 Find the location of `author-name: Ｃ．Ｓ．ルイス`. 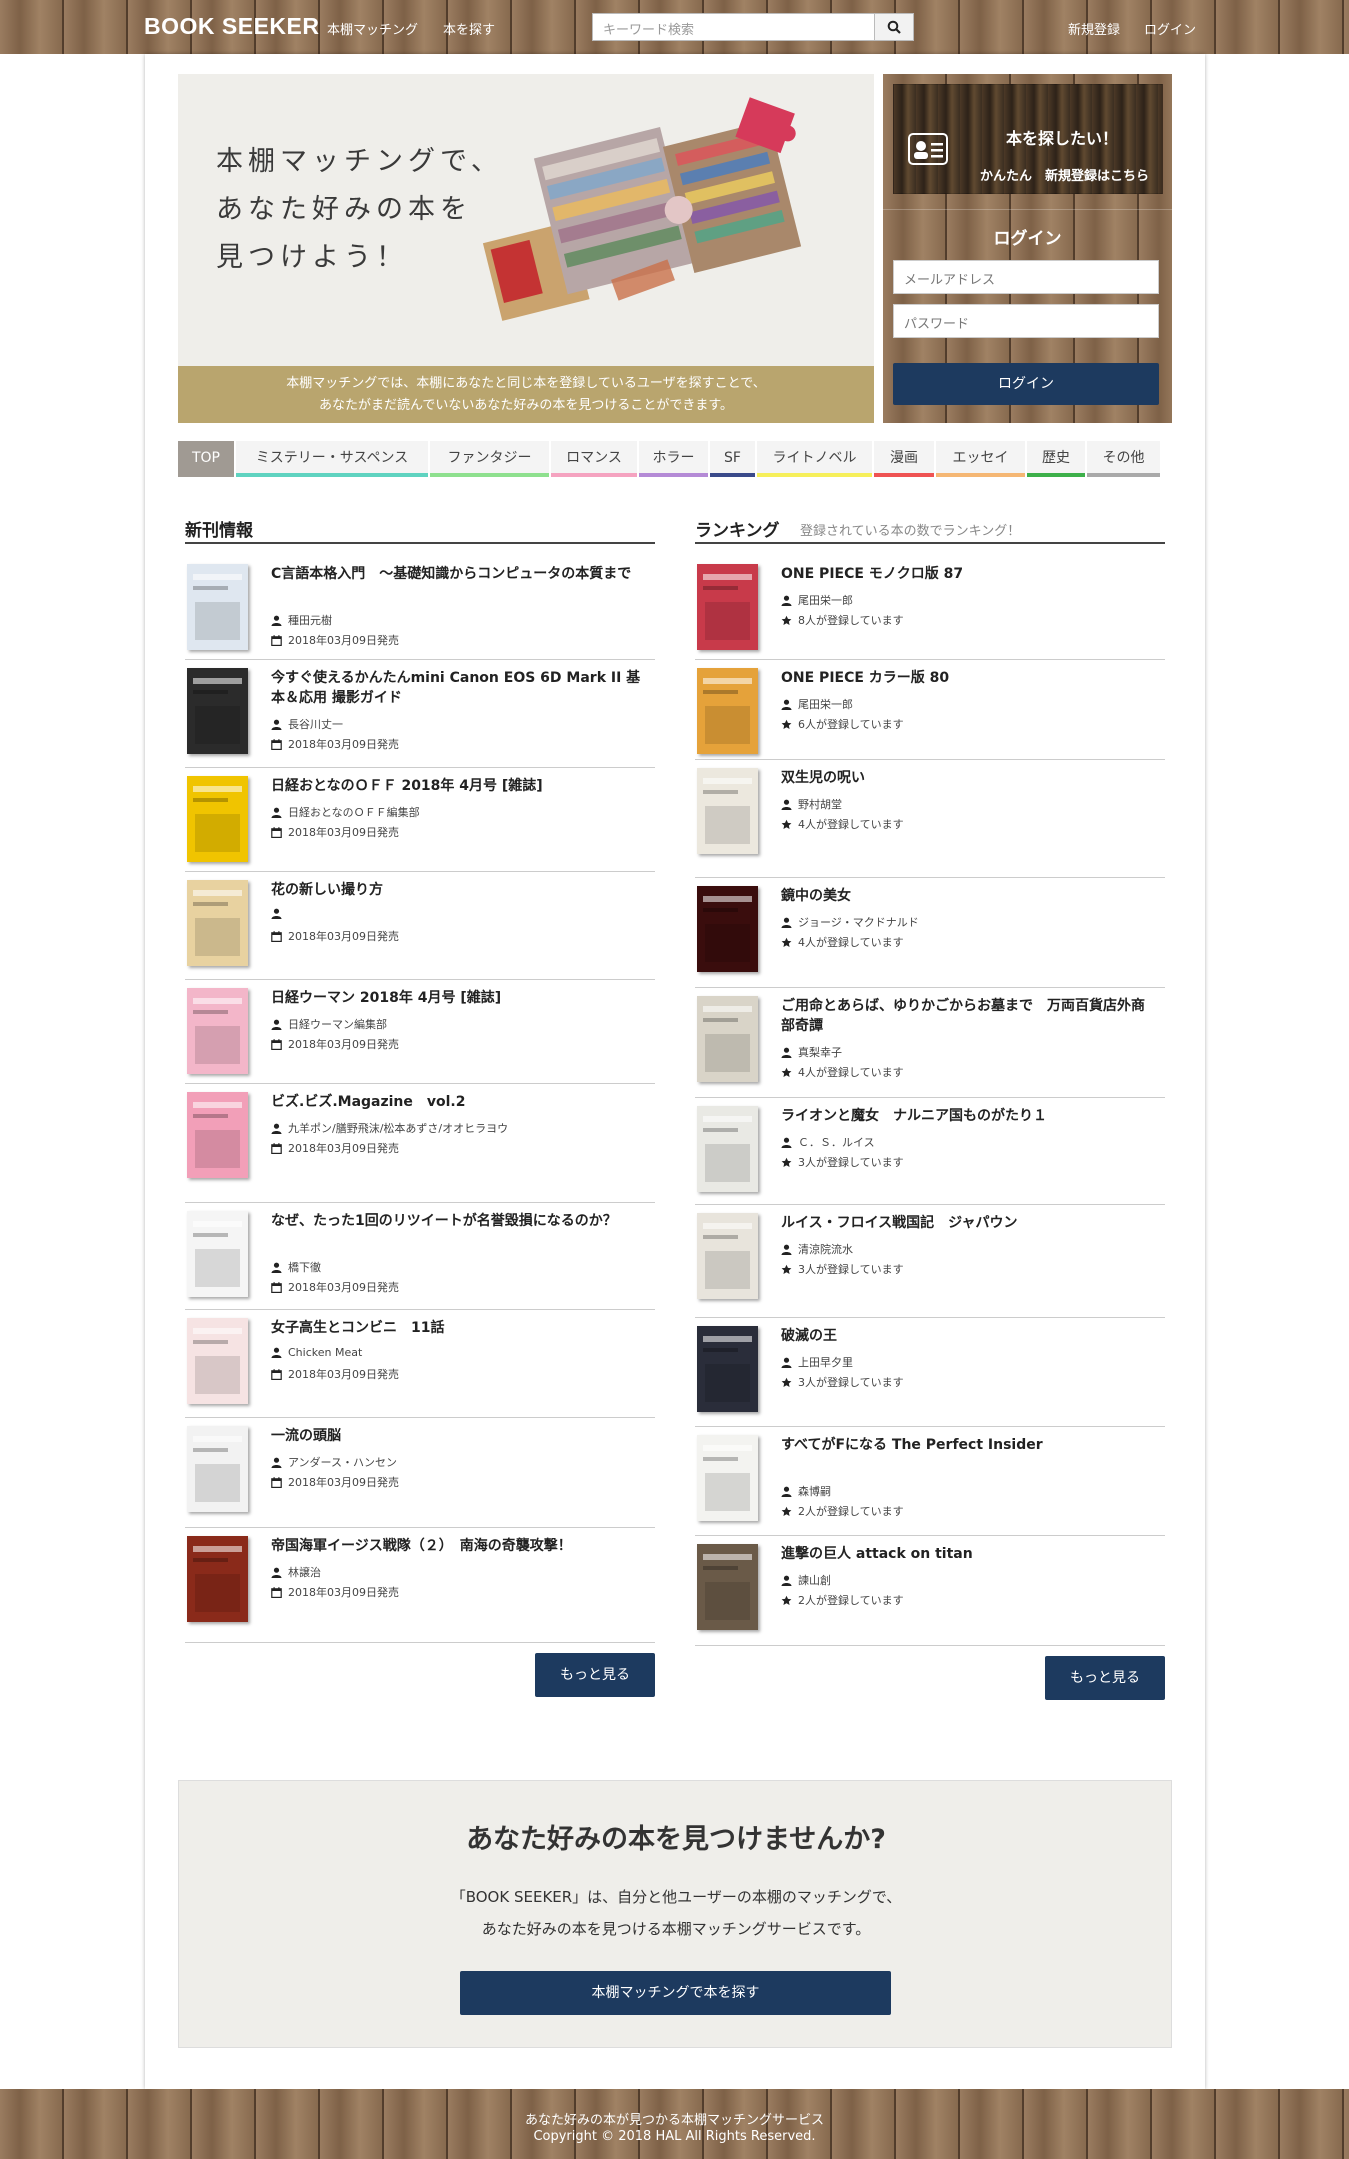

author-name: Ｃ．Ｓ．ルイス is located at coordinates (836, 1142).